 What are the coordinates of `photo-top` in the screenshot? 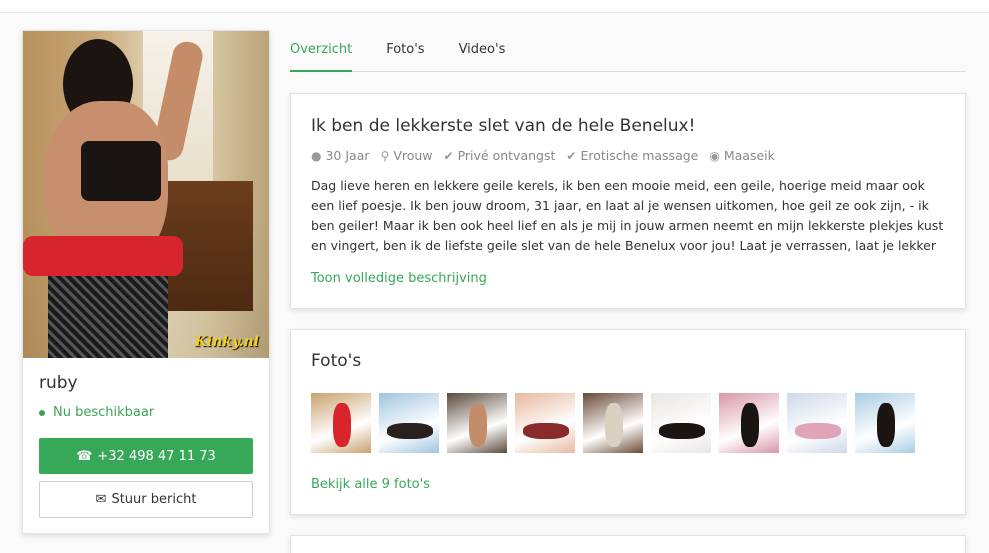 It's located at (121, 171).